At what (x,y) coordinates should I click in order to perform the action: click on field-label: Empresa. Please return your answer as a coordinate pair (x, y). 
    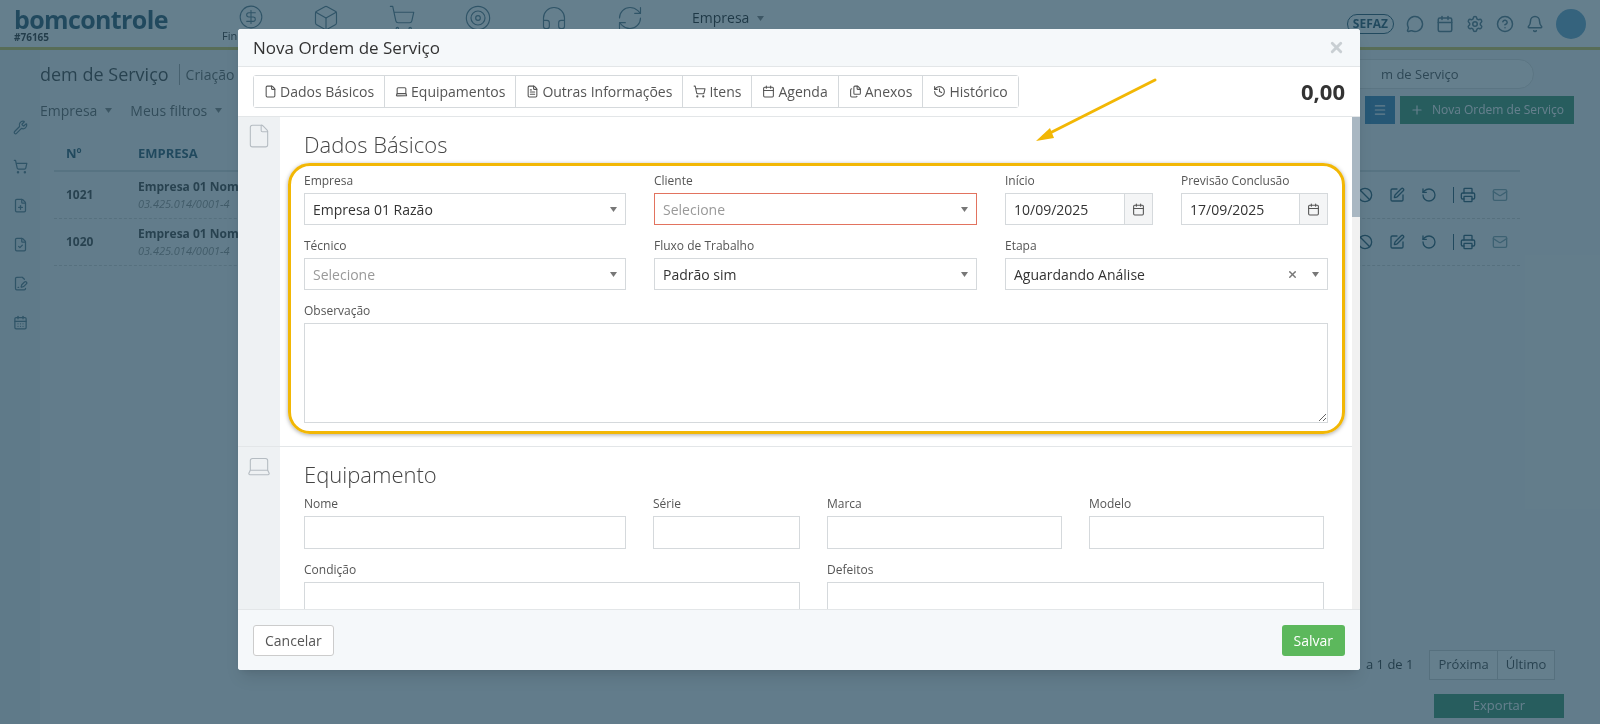
    Looking at the image, I should click on (329, 181).